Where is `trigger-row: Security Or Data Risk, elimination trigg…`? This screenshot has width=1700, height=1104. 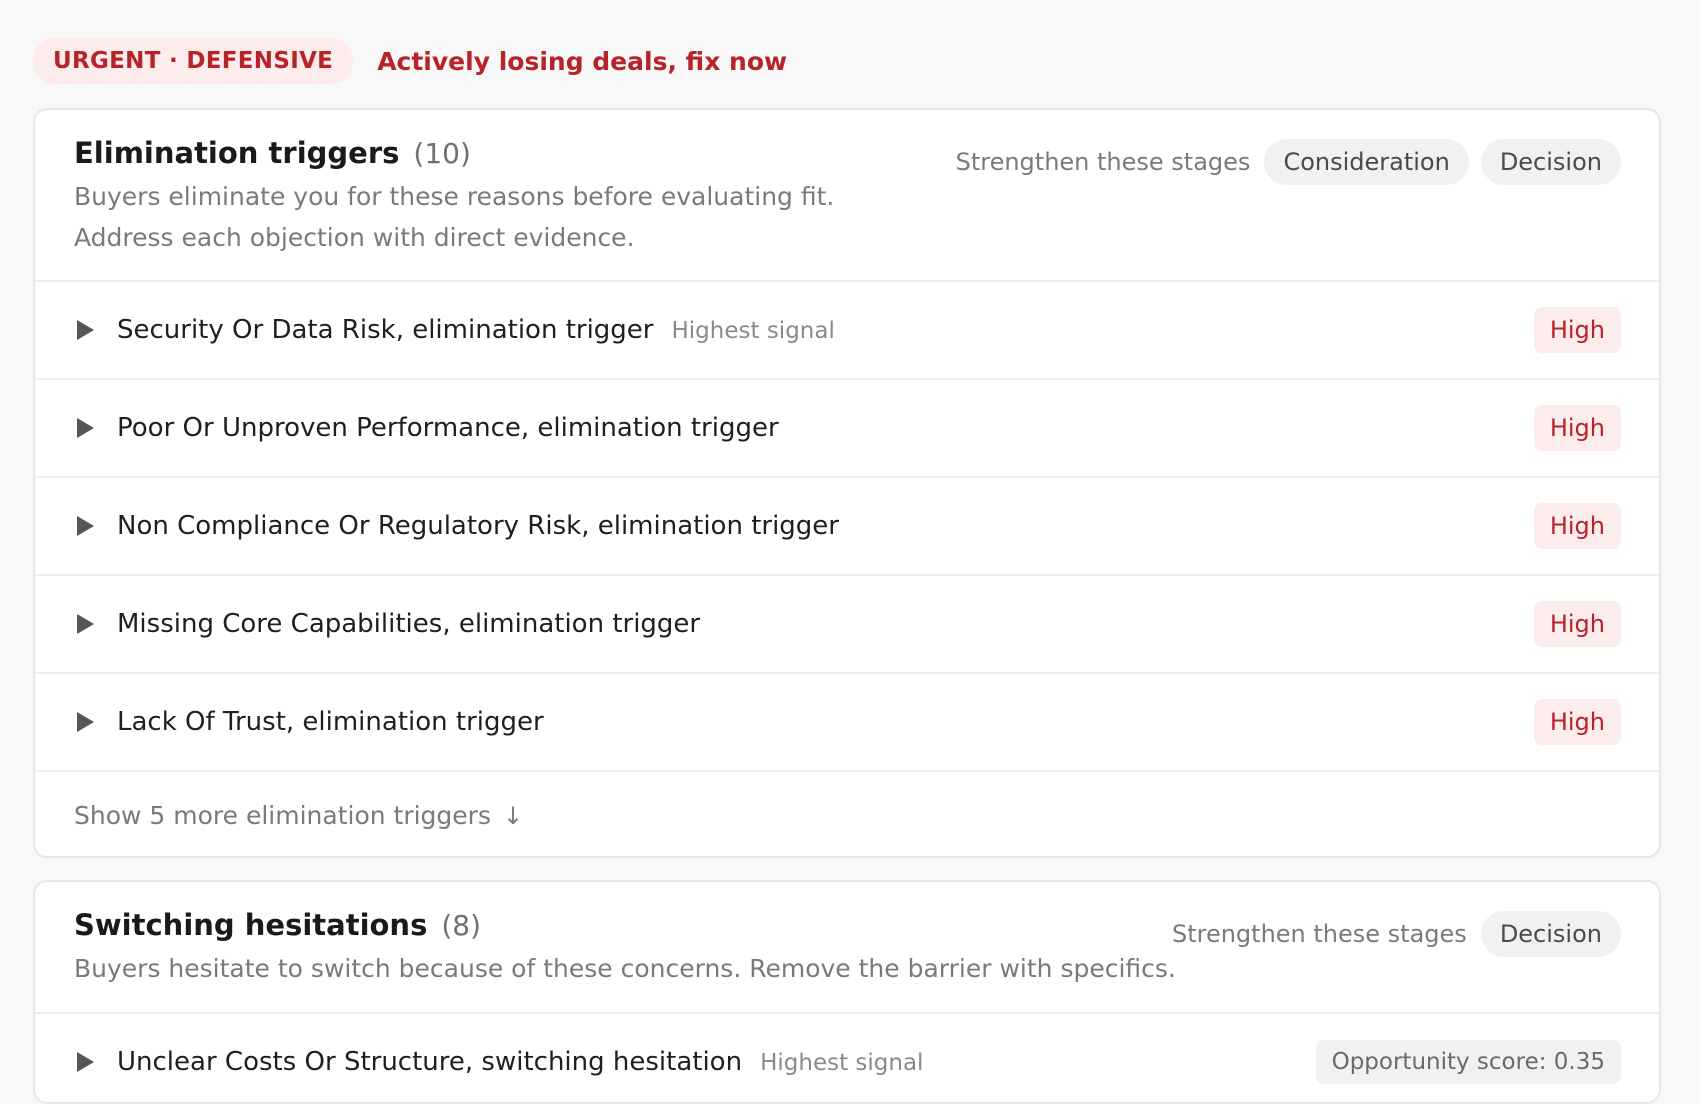
trigger-row: Security Or Data Risk, elimination trigg… is located at coordinates (847, 331).